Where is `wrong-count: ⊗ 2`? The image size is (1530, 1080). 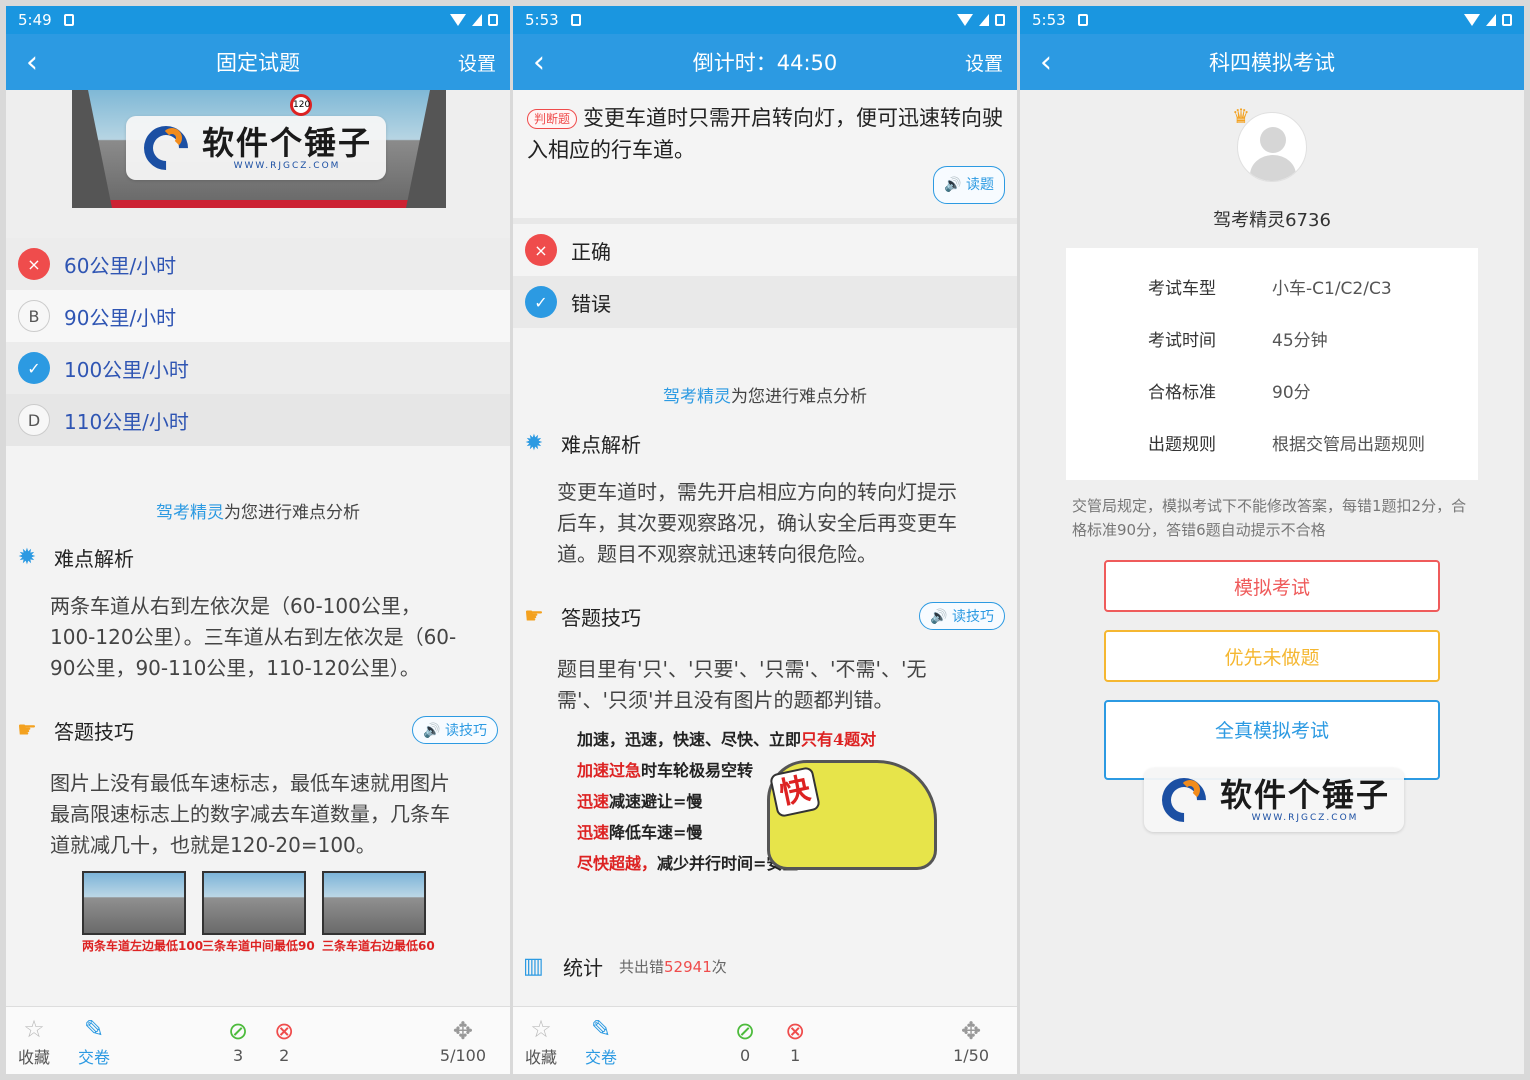 wrong-count: ⊗ 2 is located at coordinates (284, 1040).